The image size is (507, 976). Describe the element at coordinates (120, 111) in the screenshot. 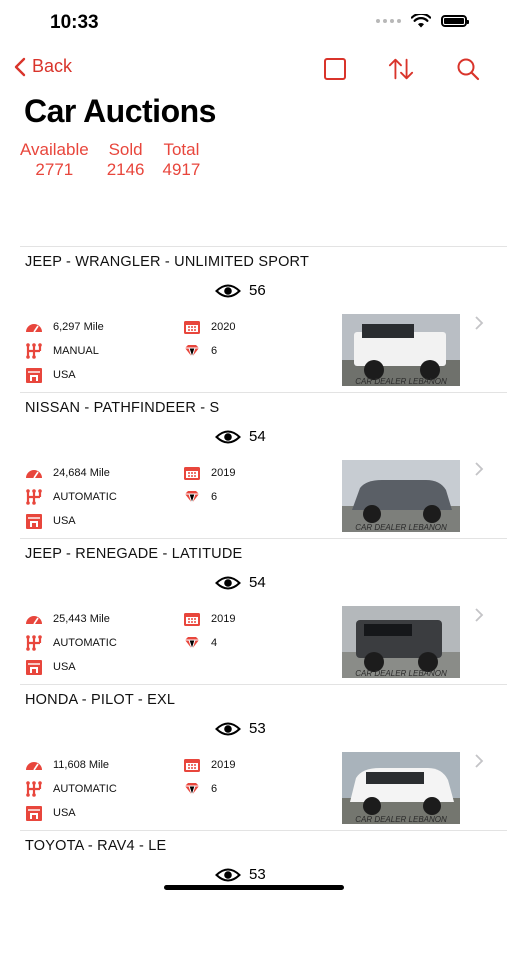

I see `page-title: Car Auctions` at that location.